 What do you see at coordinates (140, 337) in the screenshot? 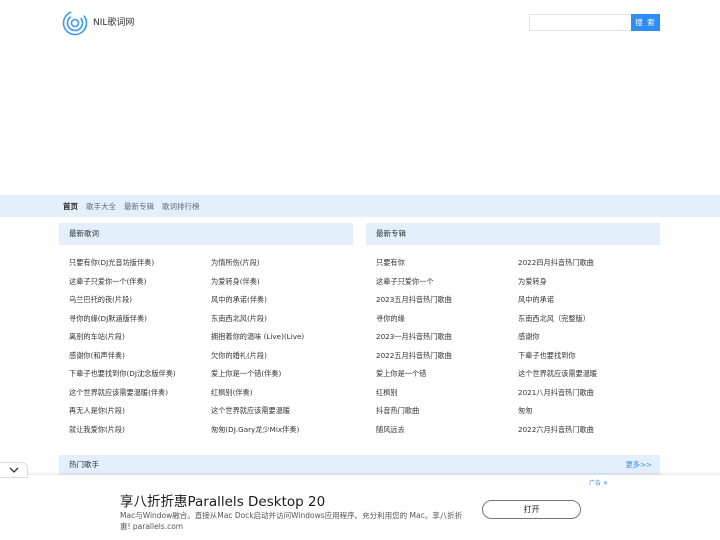
I see `lyric-link: 离别的车站(片段)` at bounding box center [140, 337].